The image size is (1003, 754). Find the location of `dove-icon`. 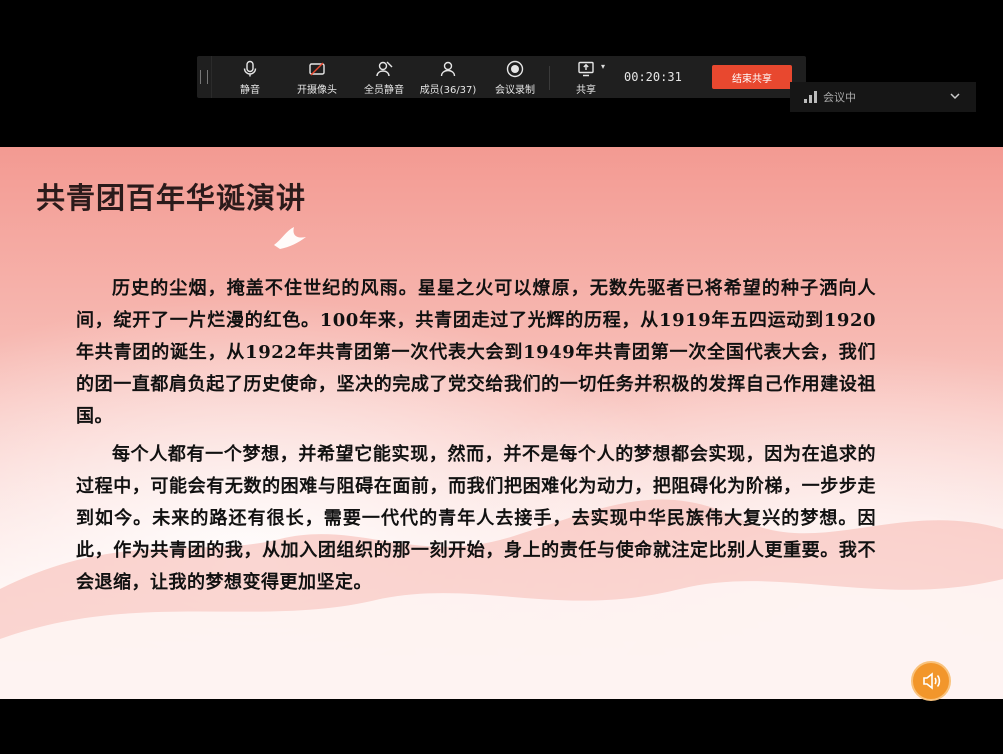

dove-icon is located at coordinates (290, 238).